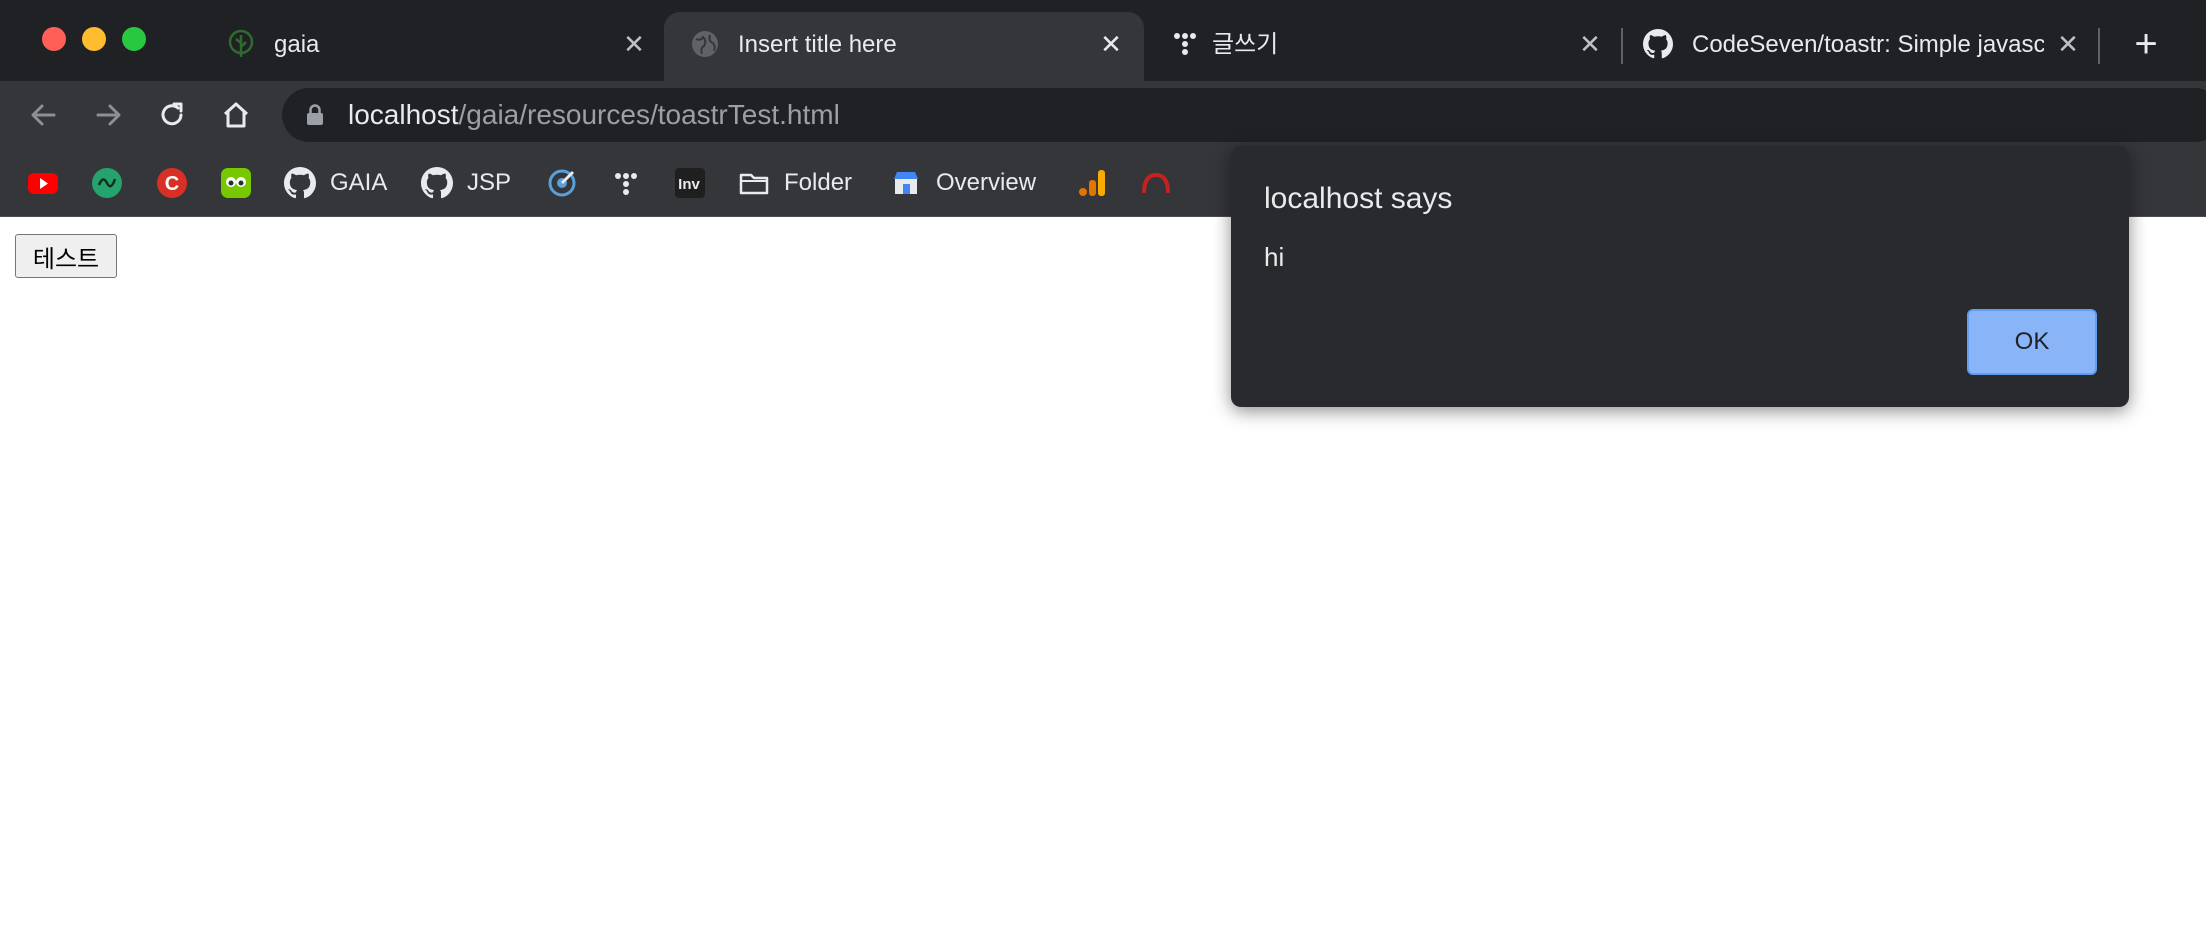 This screenshot has height=928, width=2206. What do you see at coordinates (315, 115) in the screenshot?
I see `lock-icon` at bounding box center [315, 115].